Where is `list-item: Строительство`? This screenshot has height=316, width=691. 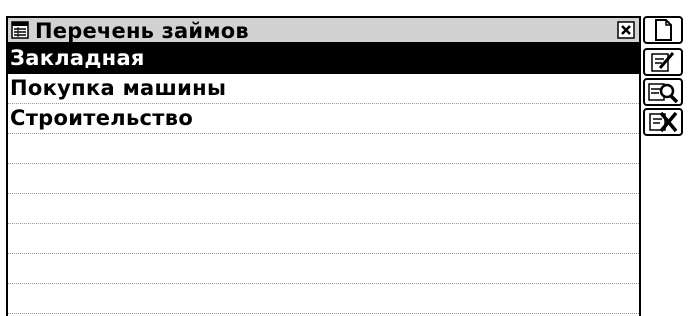
list-item: Строительство is located at coordinates (323, 119).